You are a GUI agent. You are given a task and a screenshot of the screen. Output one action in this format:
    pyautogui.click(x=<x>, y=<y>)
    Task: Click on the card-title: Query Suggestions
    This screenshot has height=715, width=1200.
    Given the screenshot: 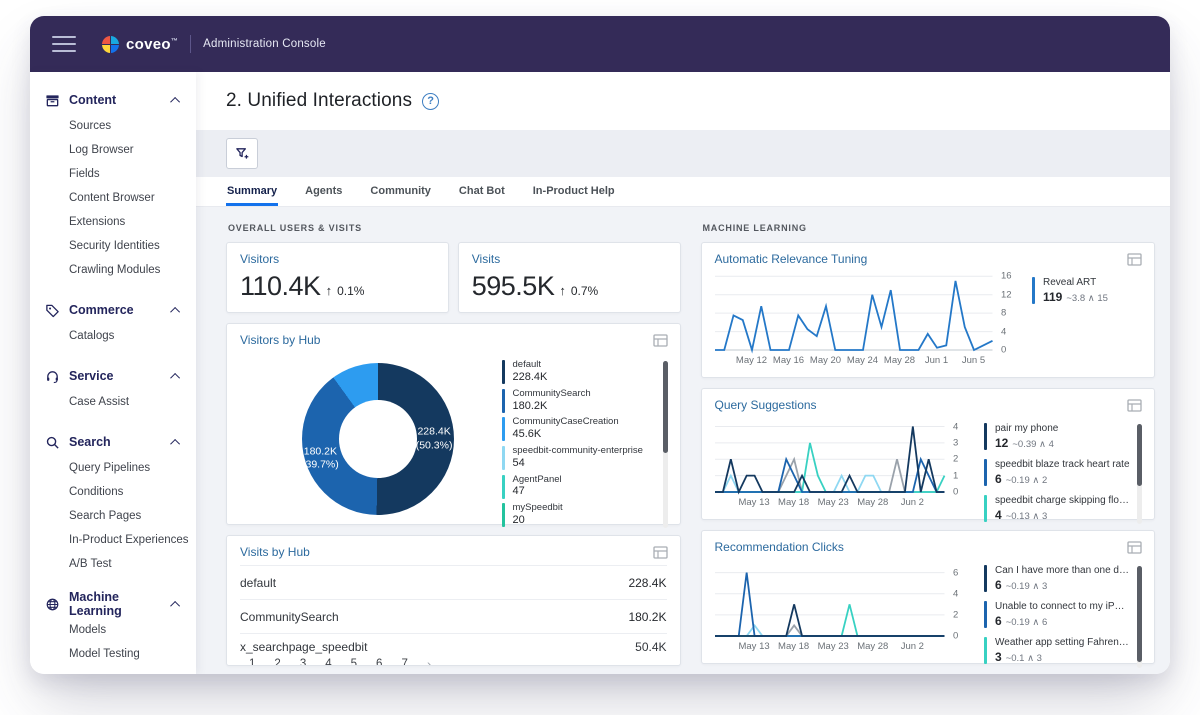 What is the action you would take?
    pyautogui.click(x=765, y=405)
    